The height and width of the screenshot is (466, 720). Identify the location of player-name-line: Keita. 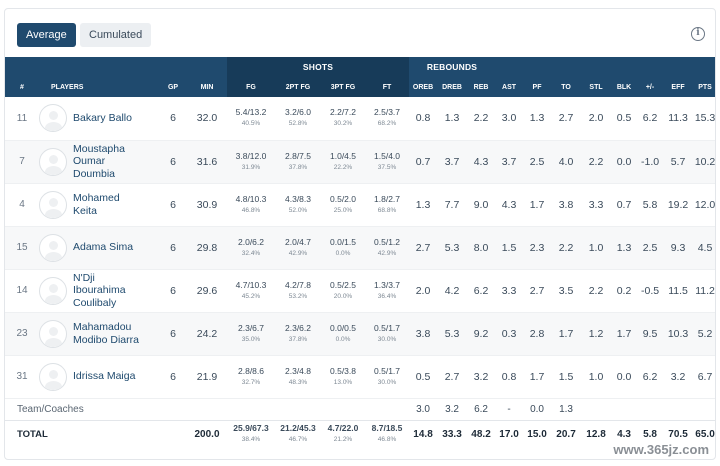
(85, 210).